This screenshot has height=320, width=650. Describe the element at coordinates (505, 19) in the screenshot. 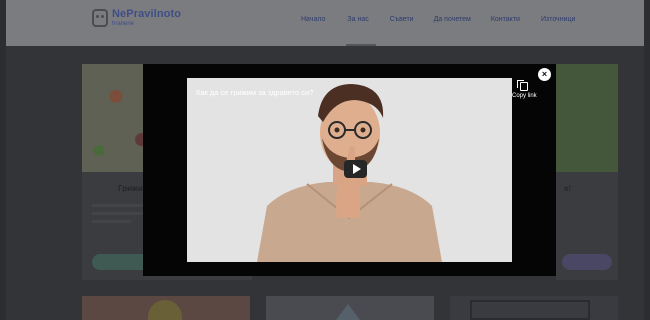

I see `nav-item-contacts: Контакти` at that location.